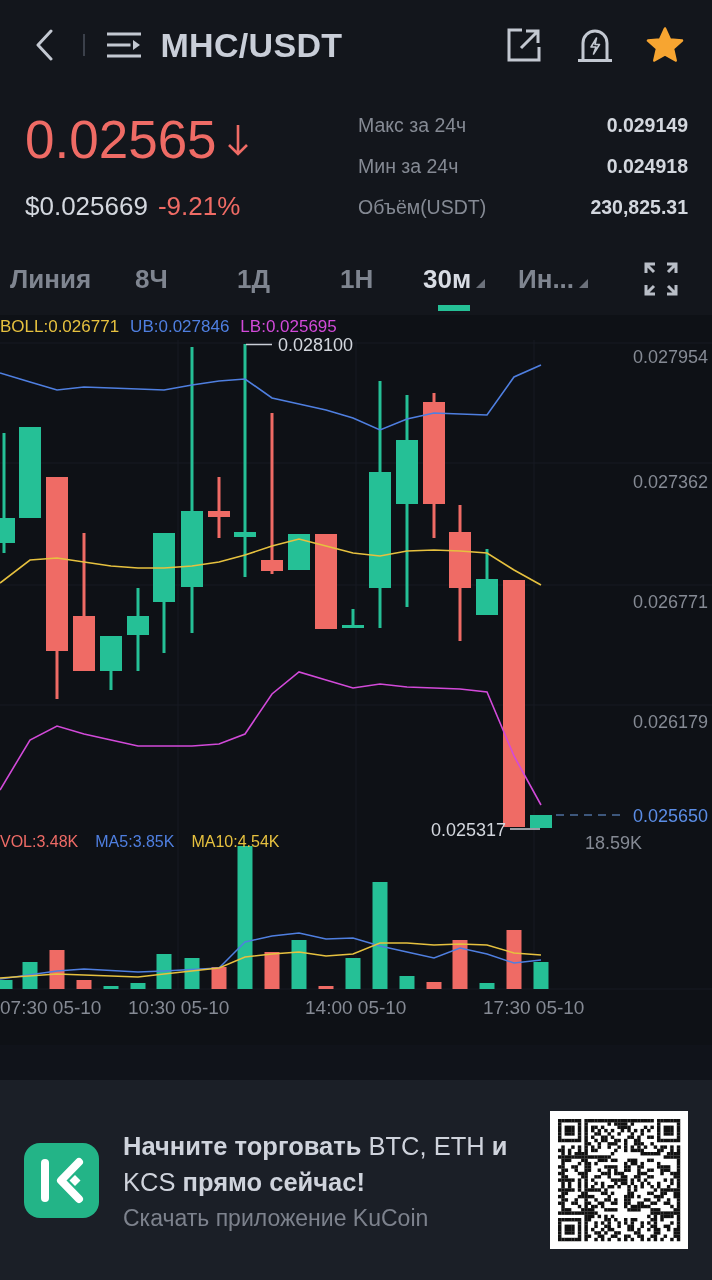 This screenshot has height=1280, width=712. I want to click on stat-value: 0.024918, so click(646, 166).